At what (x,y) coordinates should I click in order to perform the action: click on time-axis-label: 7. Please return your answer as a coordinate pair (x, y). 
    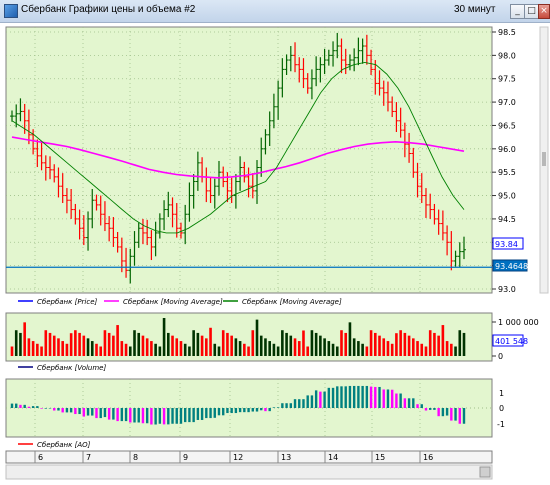
    Looking at the image, I should click on (88, 457).